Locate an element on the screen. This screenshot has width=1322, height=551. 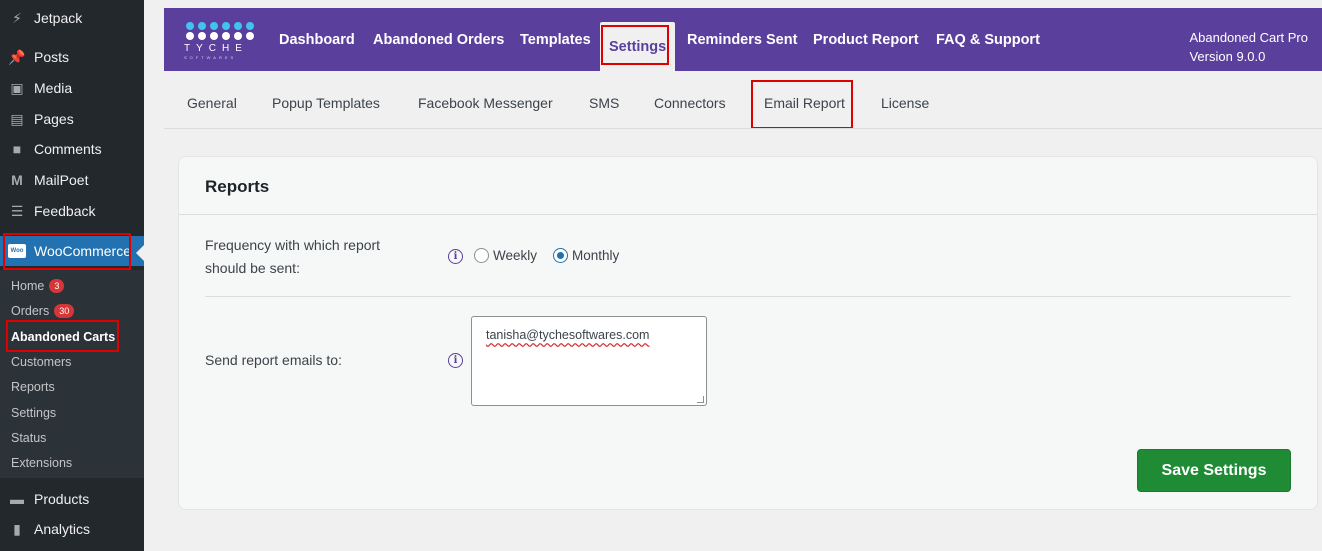
woo-icon-wrap: Woo is located at coordinates (17, 251).